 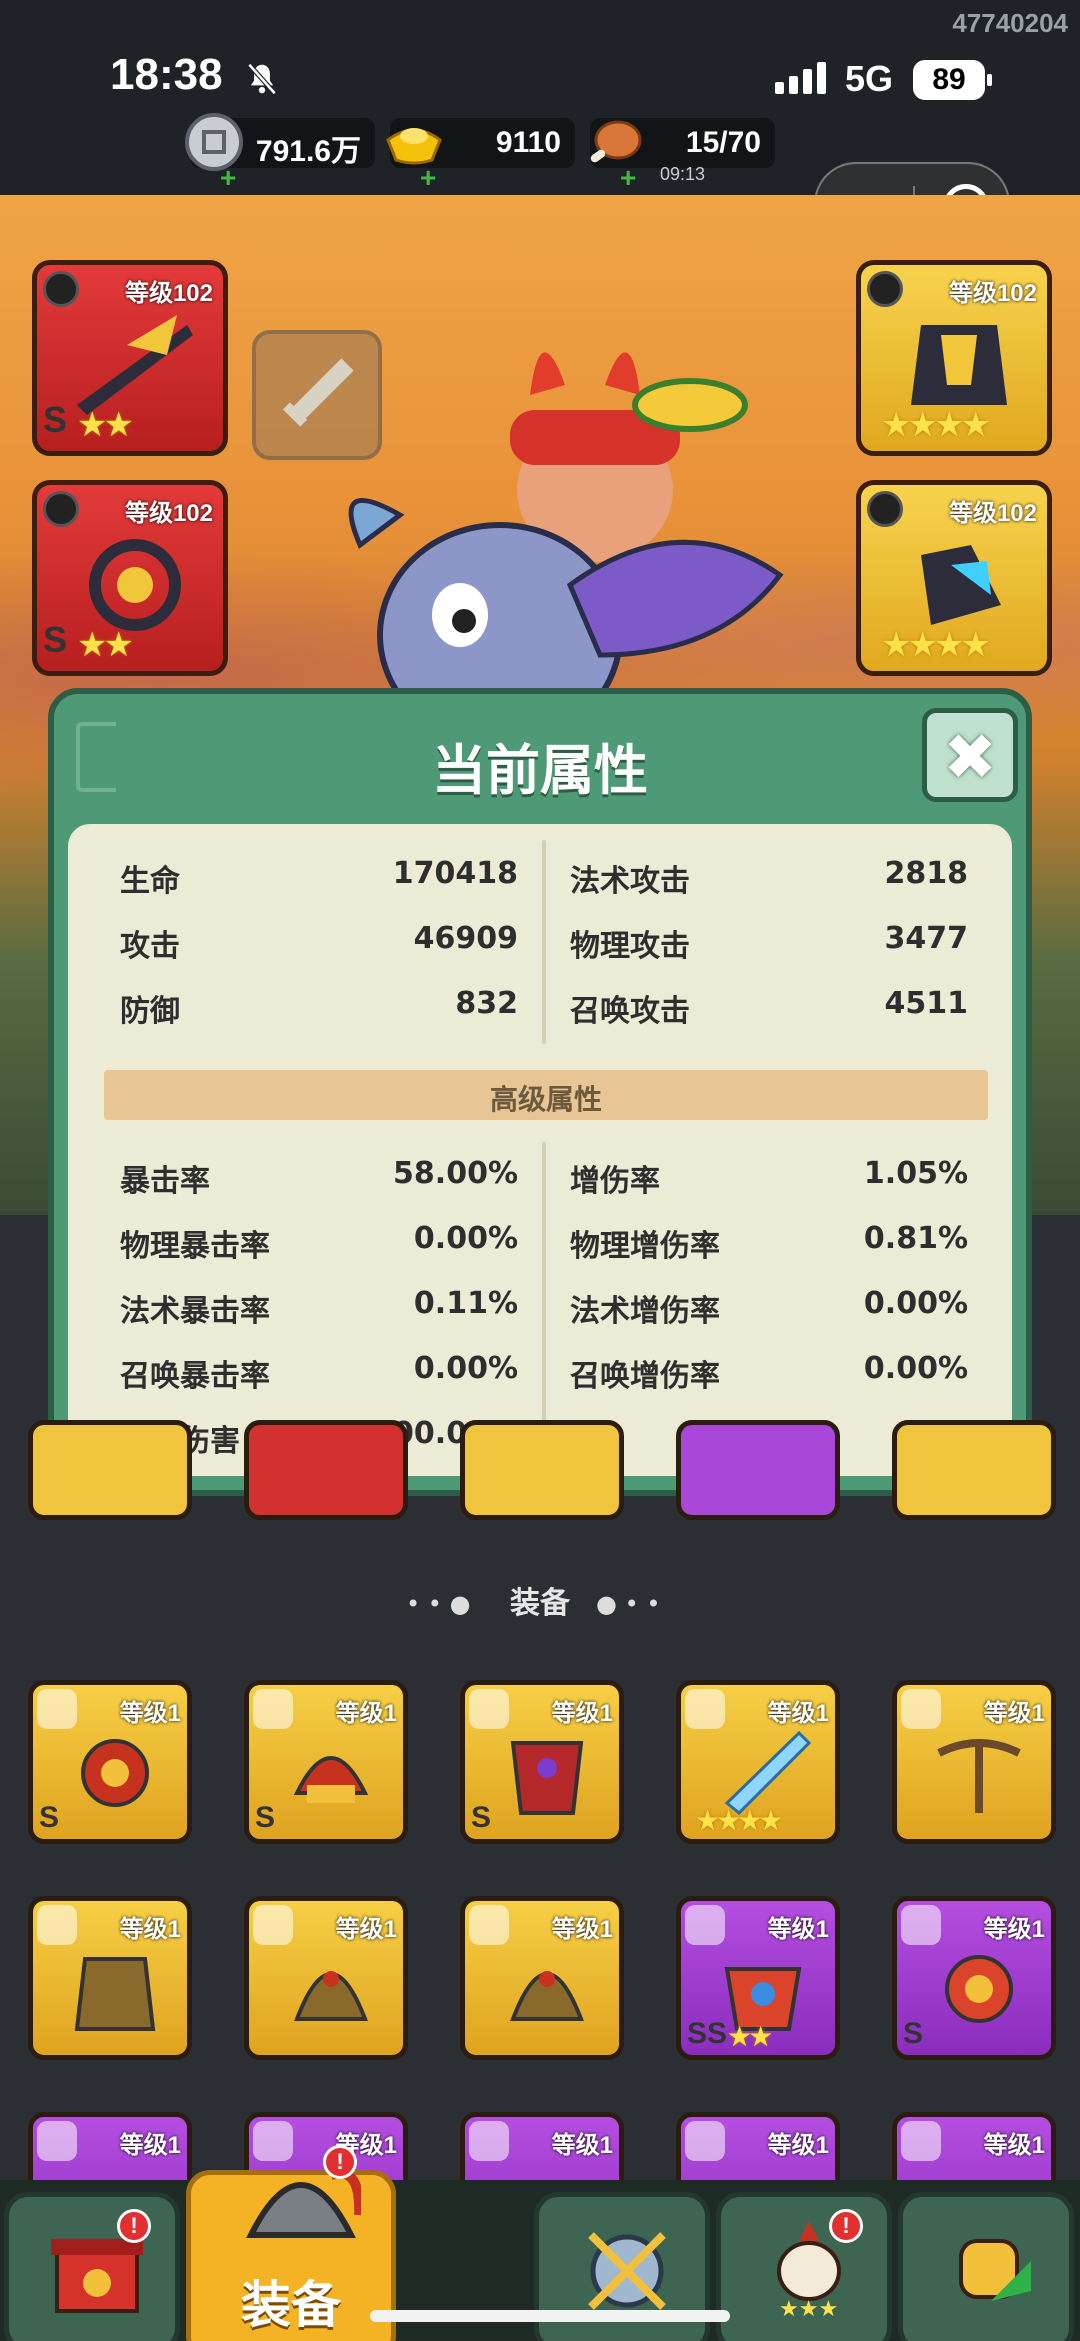 I want to click on stat-row: 法术攻击 2818, so click(x=769, y=877).